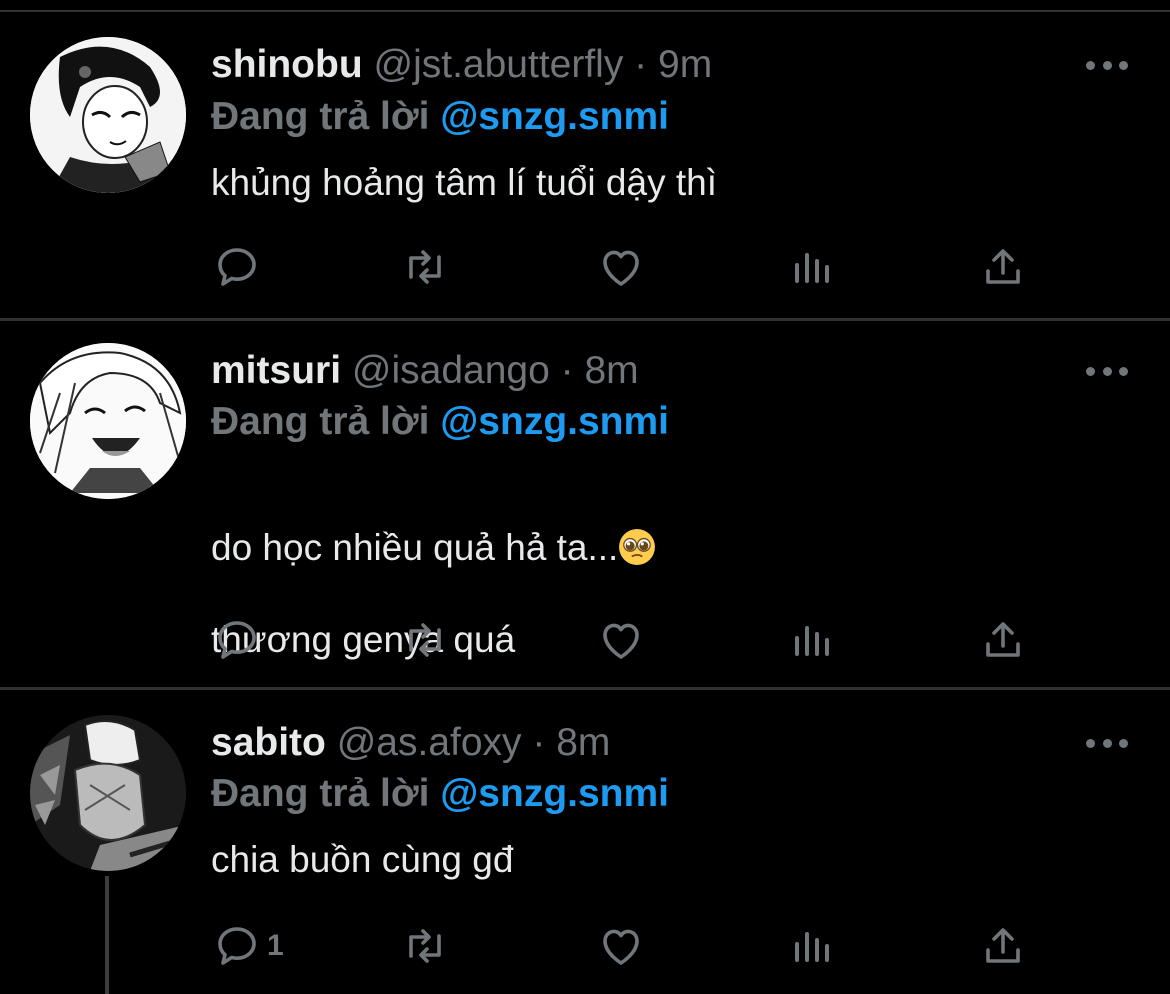 This screenshot has width=1170, height=994. What do you see at coordinates (287, 64) in the screenshot?
I see `display-name: shinobu` at bounding box center [287, 64].